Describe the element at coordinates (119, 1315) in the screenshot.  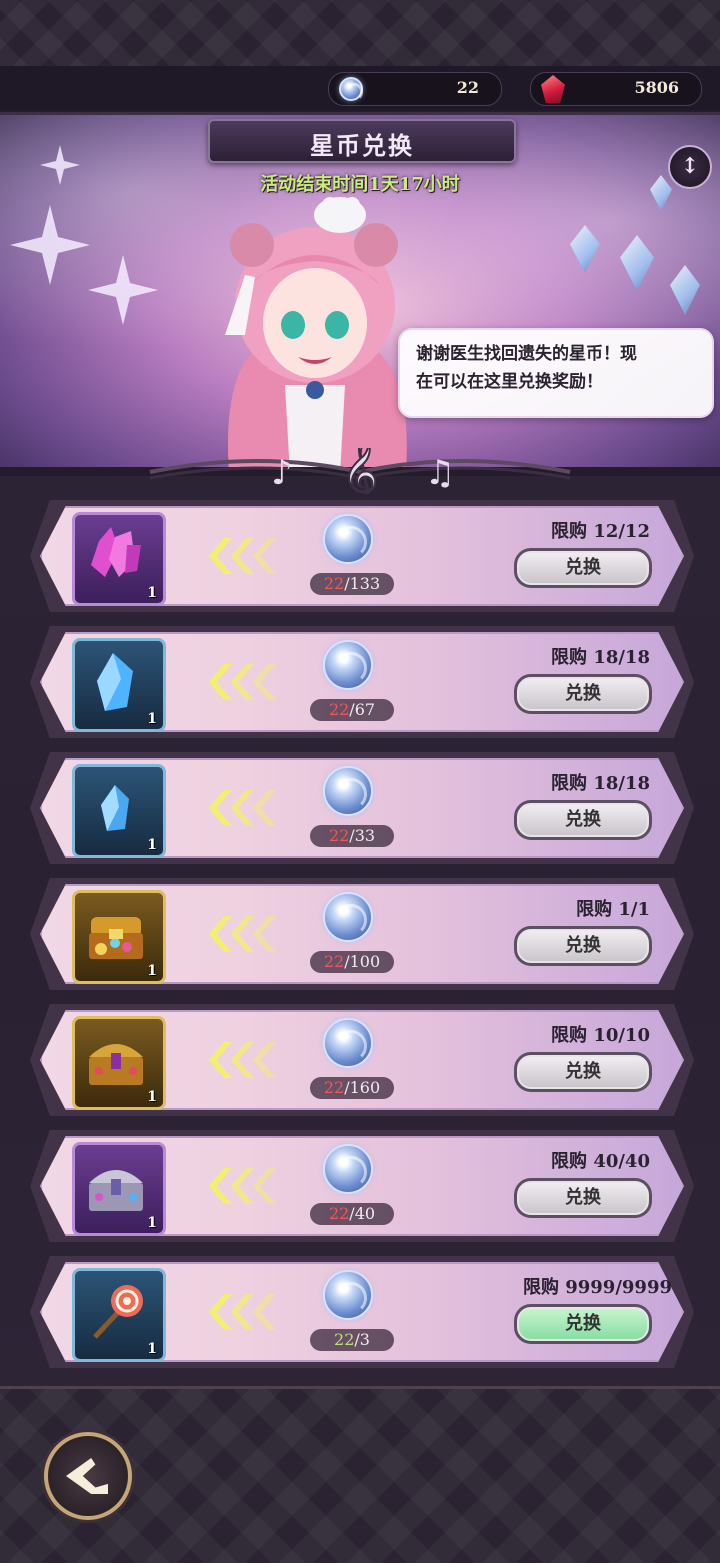
I see `lollipop-icon: 1` at that location.